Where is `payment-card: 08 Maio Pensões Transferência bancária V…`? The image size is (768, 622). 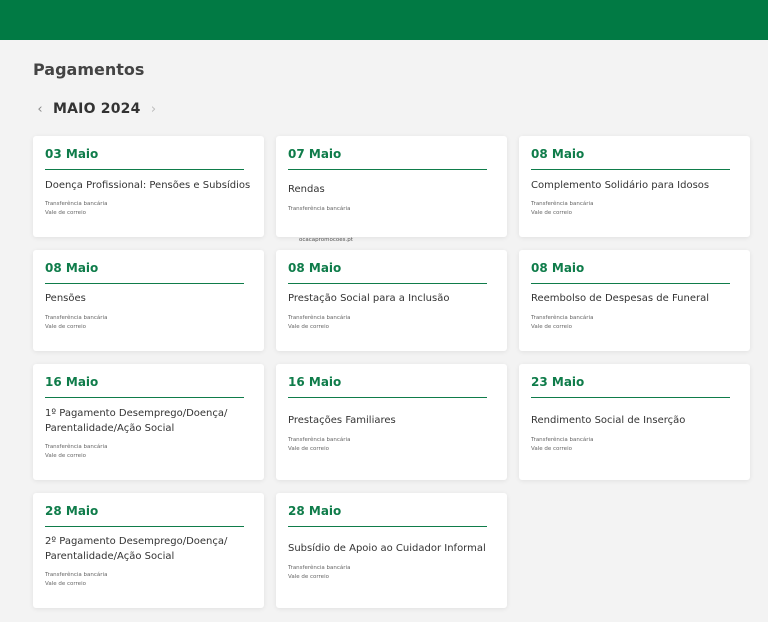
payment-card: 08 Maio Pensões Transferência bancária V… is located at coordinates (148, 300).